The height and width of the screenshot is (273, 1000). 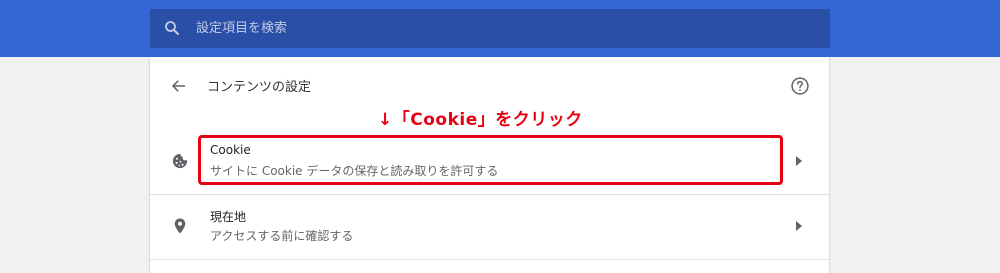 I want to click on row-title: 現在地, so click(x=228, y=217).